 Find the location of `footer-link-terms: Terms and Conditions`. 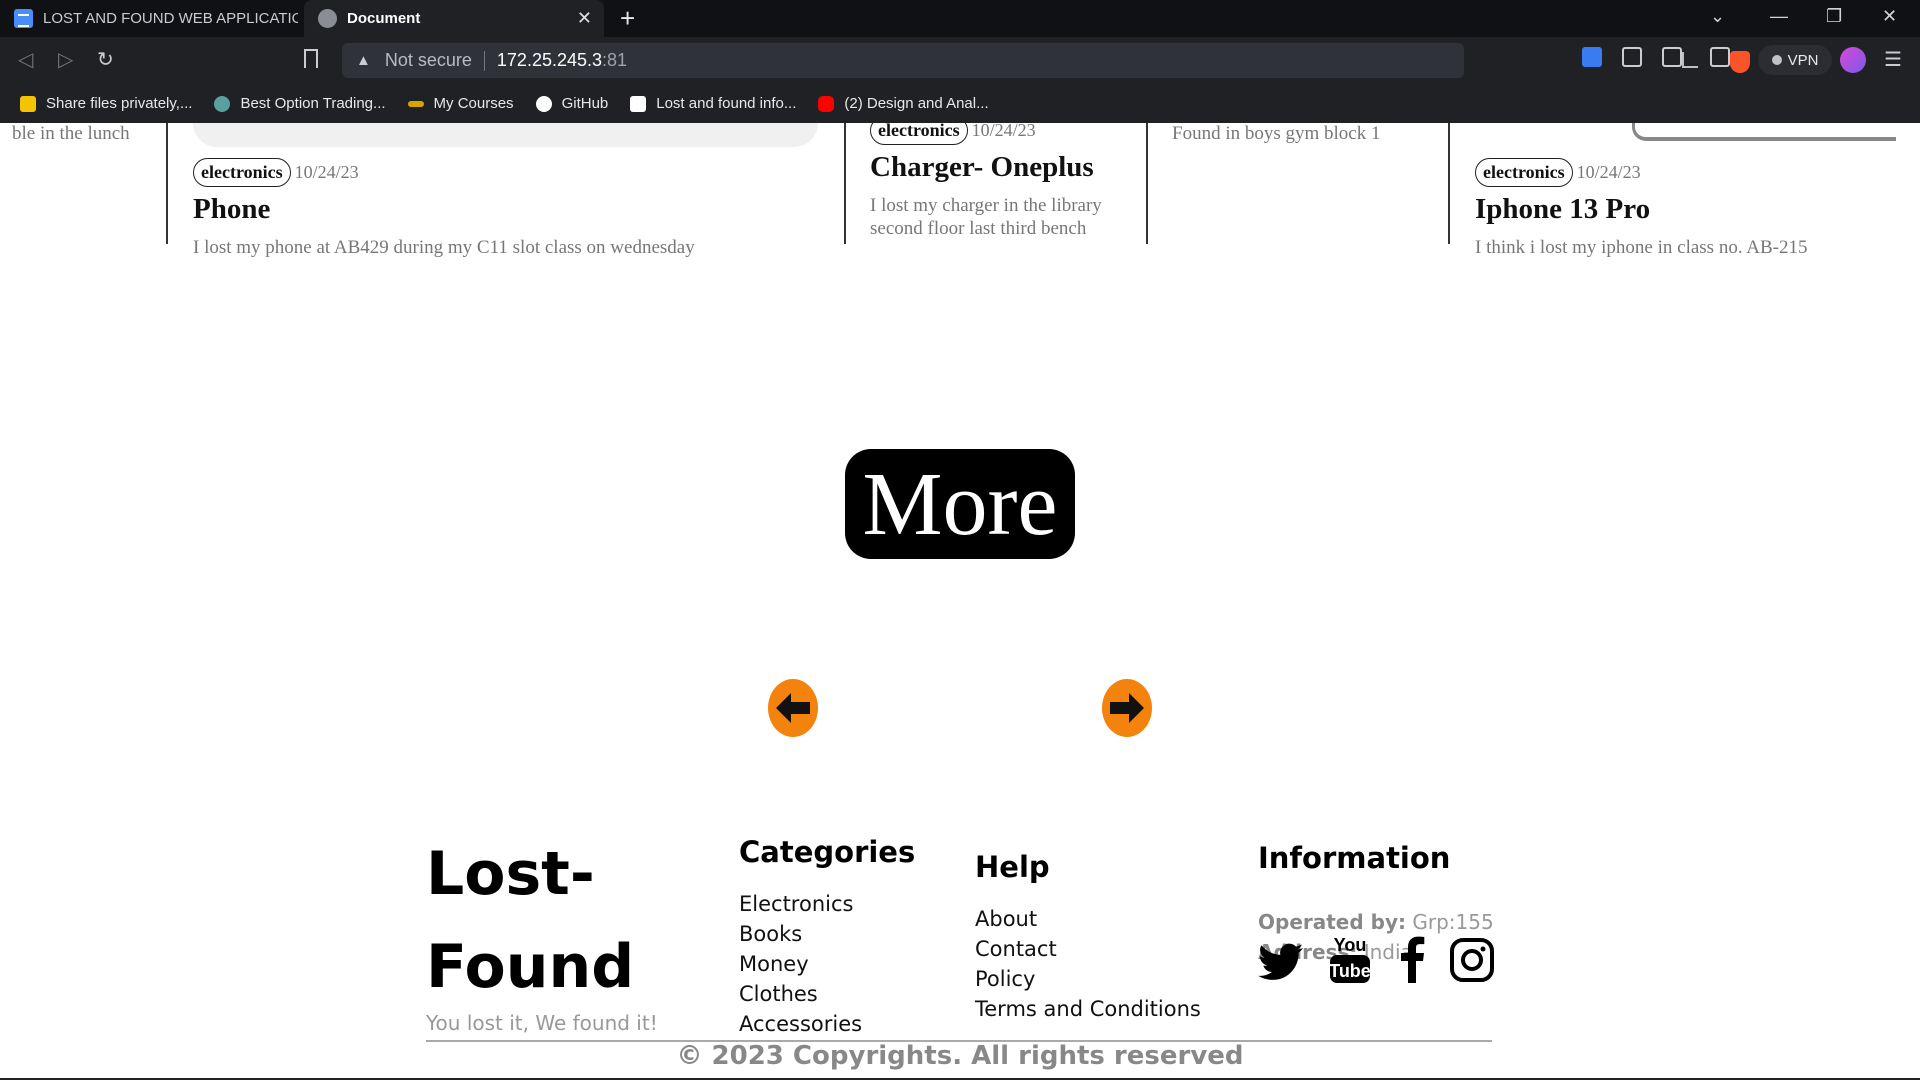

footer-link-terms: Terms and Conditions is located at coordinates (1088, 1009).